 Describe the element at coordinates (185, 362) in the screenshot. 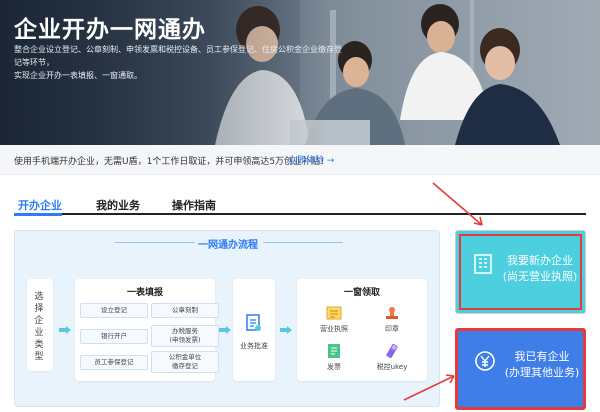

I see `item-housing-fund: 公积金单位 缴存登记` at that location.